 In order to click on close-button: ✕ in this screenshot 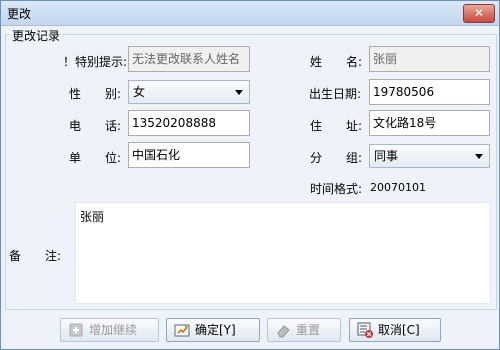, I will do `click(479, 13)`.